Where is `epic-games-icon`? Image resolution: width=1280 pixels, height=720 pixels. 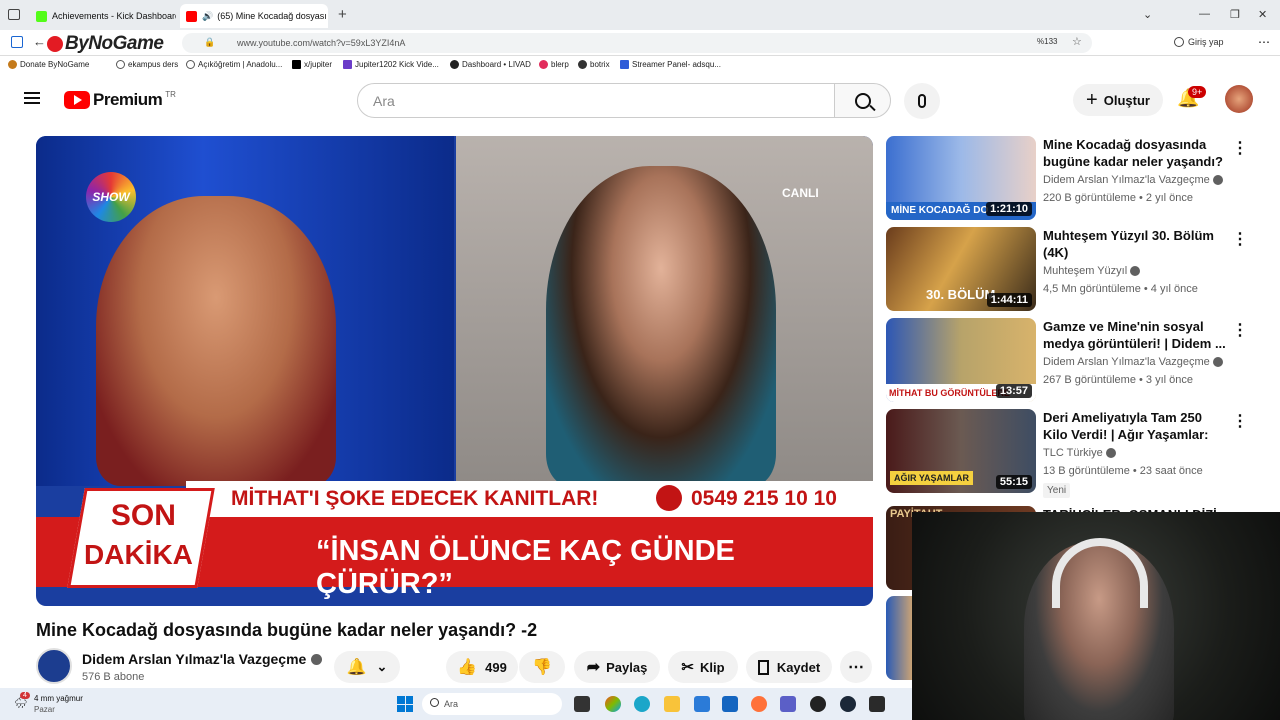
epic-games-icon is located at coordinates (877, 704).